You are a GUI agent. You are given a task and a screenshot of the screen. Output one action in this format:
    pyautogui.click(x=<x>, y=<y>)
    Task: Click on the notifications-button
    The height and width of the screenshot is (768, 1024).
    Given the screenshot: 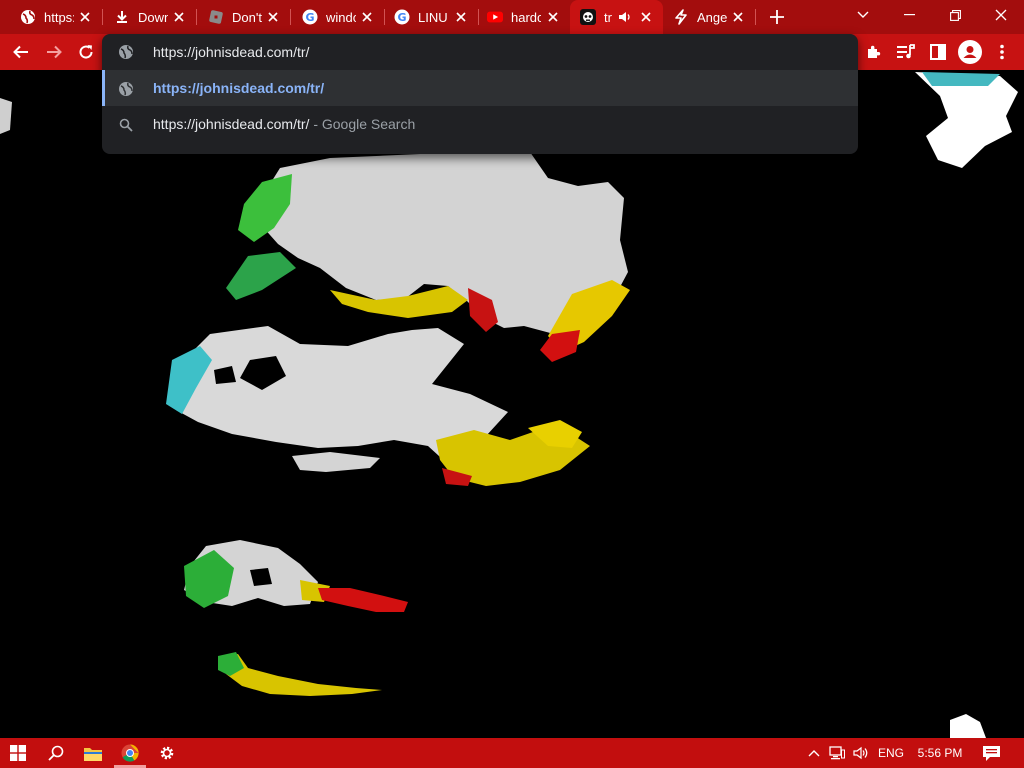 What is the action you would take?
    pyautogui.click(x=991, y=753)
    